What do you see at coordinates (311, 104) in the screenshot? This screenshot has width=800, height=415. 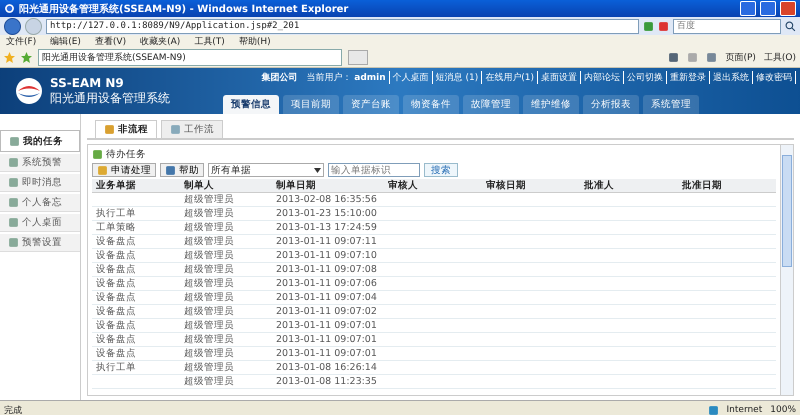 I see `module-tab: 项目前期` at bounding box center [311, 104].